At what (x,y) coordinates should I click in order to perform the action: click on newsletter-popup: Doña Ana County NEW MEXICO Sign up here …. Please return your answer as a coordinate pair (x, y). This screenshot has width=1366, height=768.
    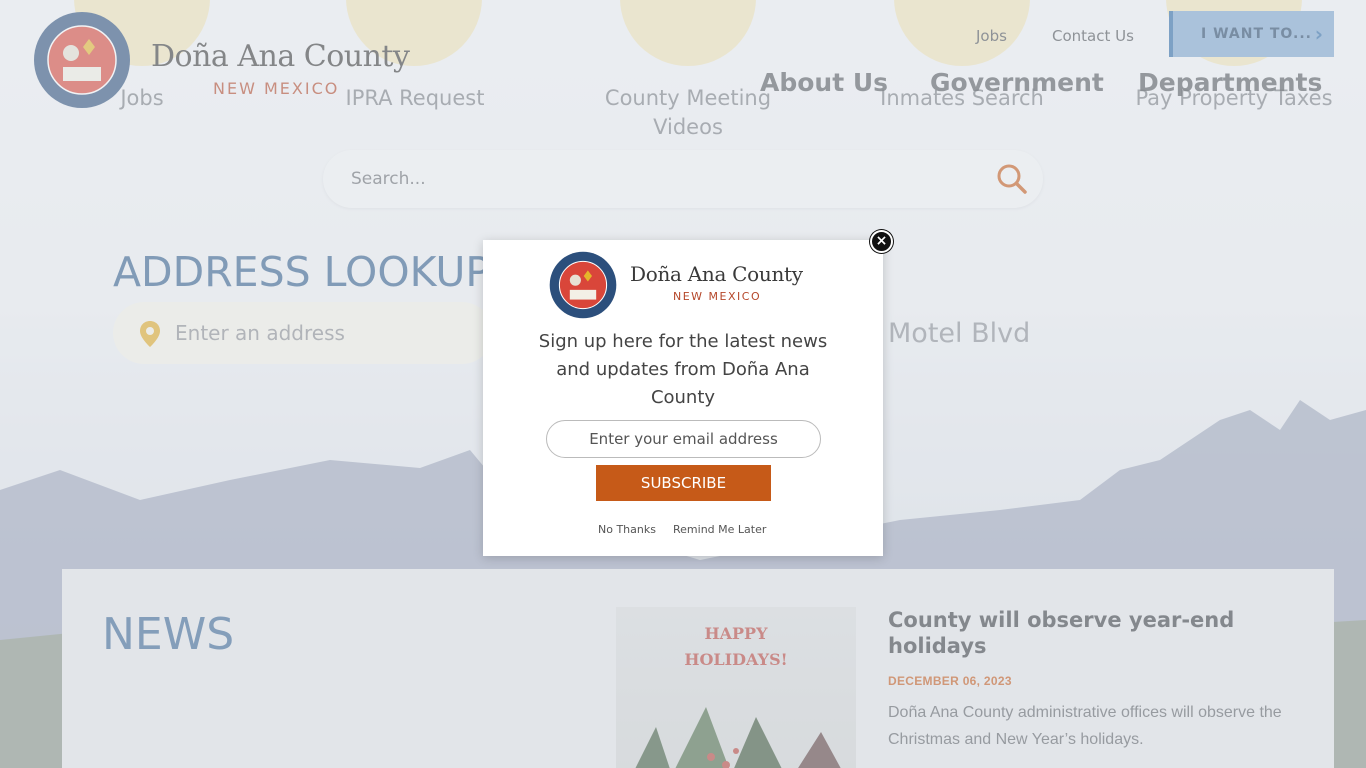
    Looking at the image, I should click on (683, 398).